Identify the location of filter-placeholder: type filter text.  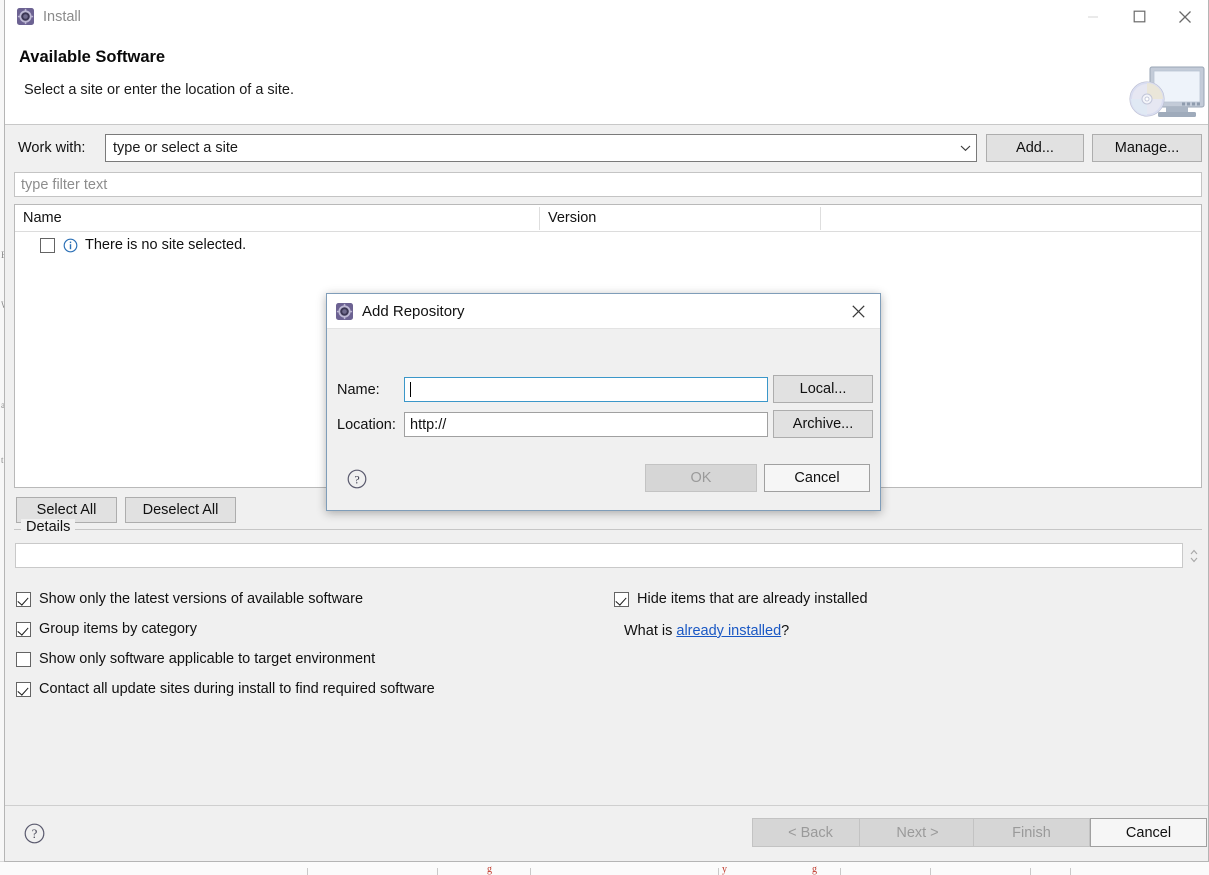
(64, 184).